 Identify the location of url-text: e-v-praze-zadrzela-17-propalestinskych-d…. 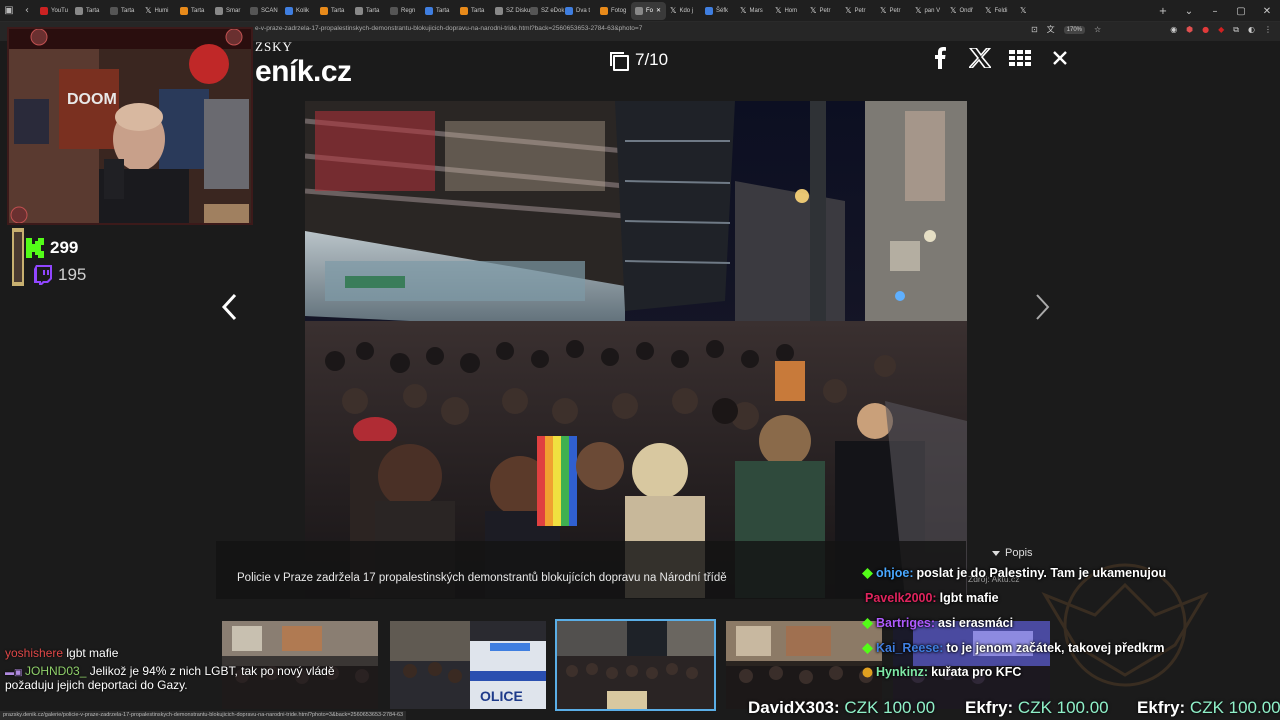
(448, 28).